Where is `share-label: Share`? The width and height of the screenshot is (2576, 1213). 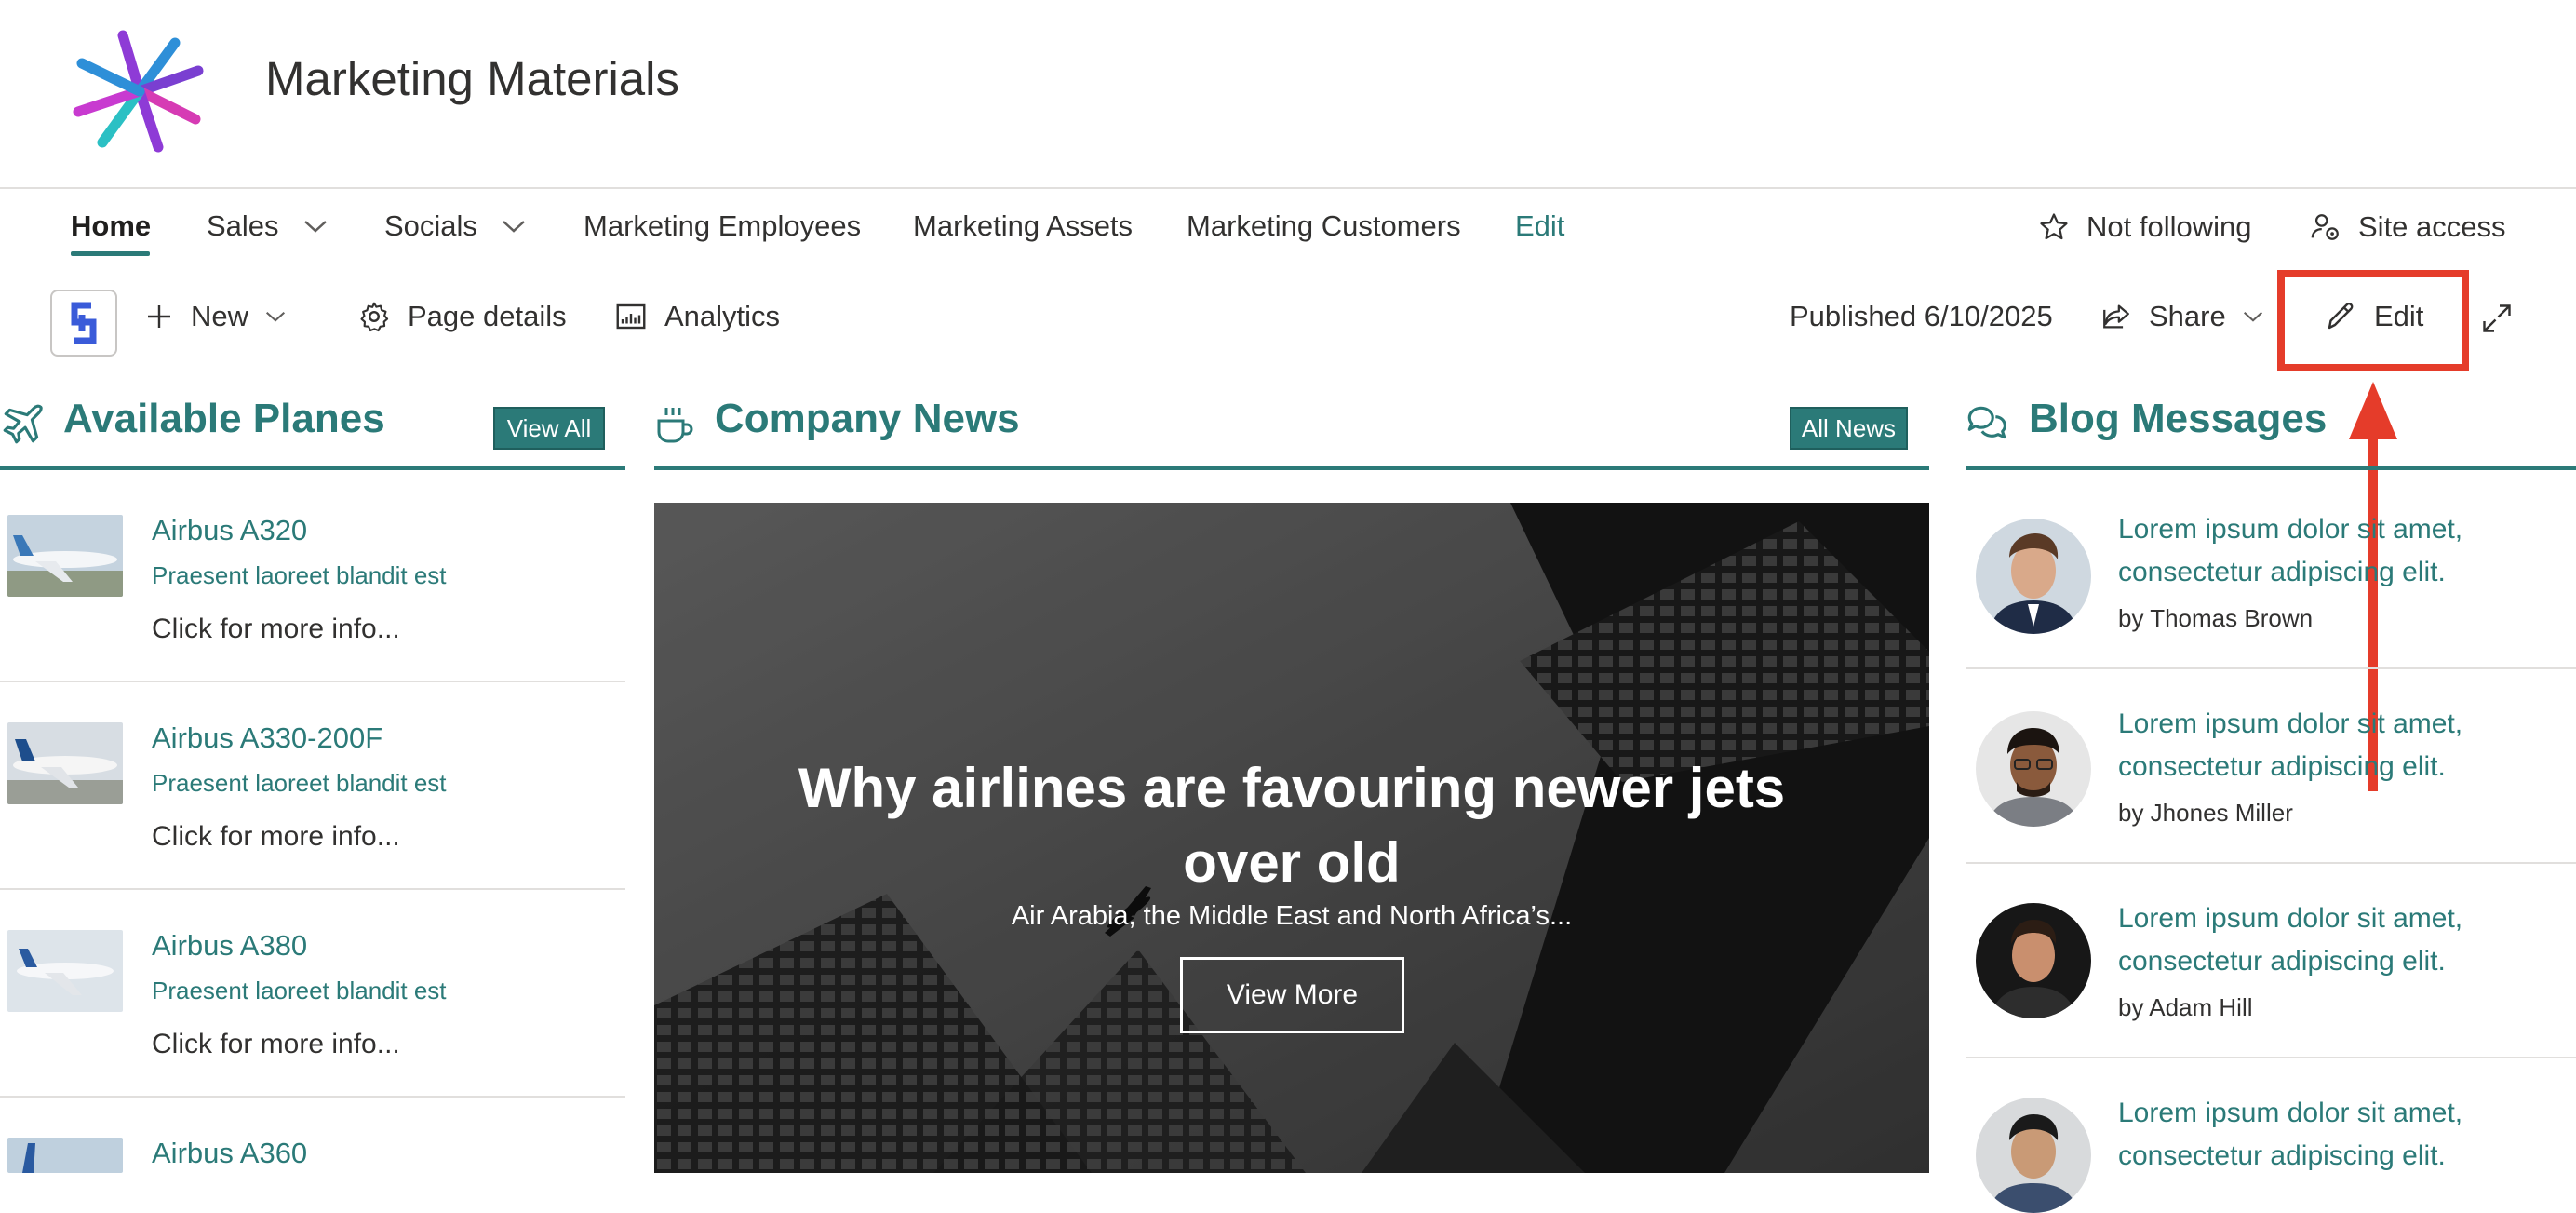
share-label: Share is located at coordinates (2187, 316).